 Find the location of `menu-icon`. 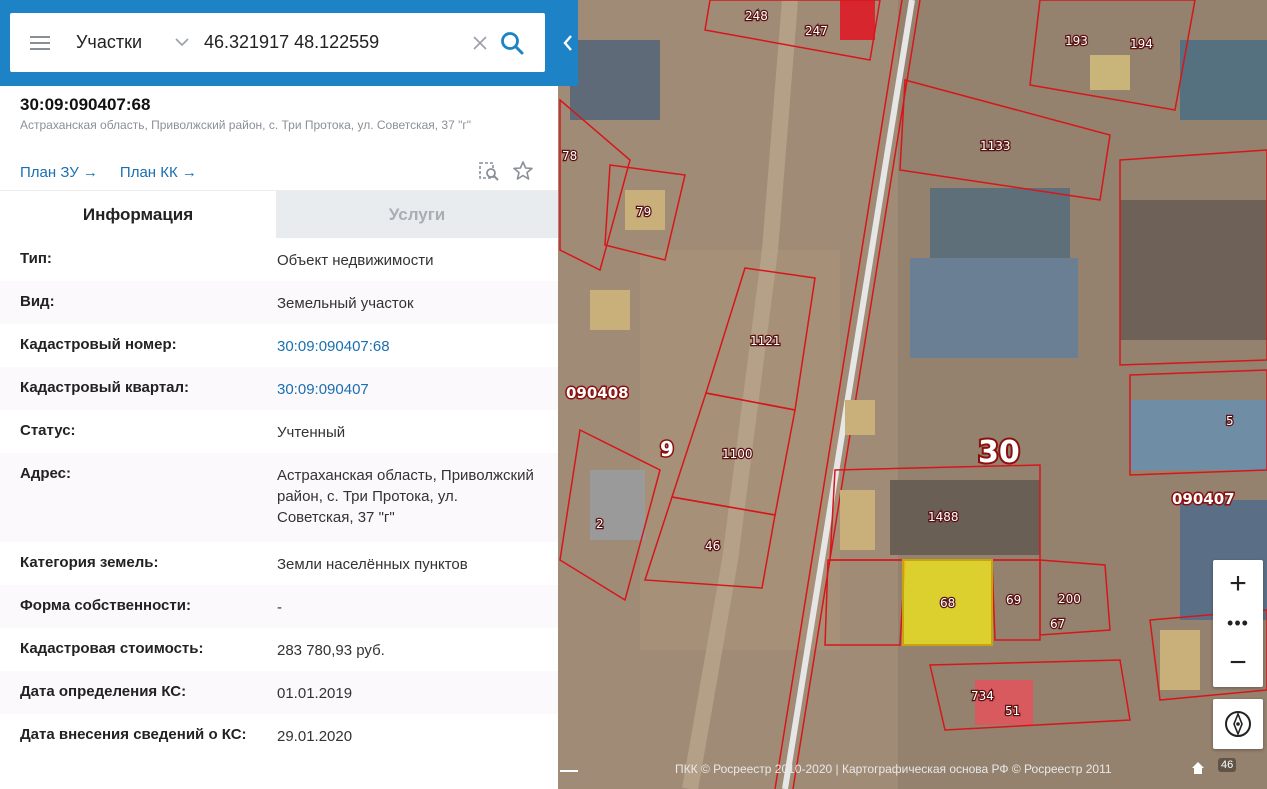

menu-icon is located at coordinates (40, 42).